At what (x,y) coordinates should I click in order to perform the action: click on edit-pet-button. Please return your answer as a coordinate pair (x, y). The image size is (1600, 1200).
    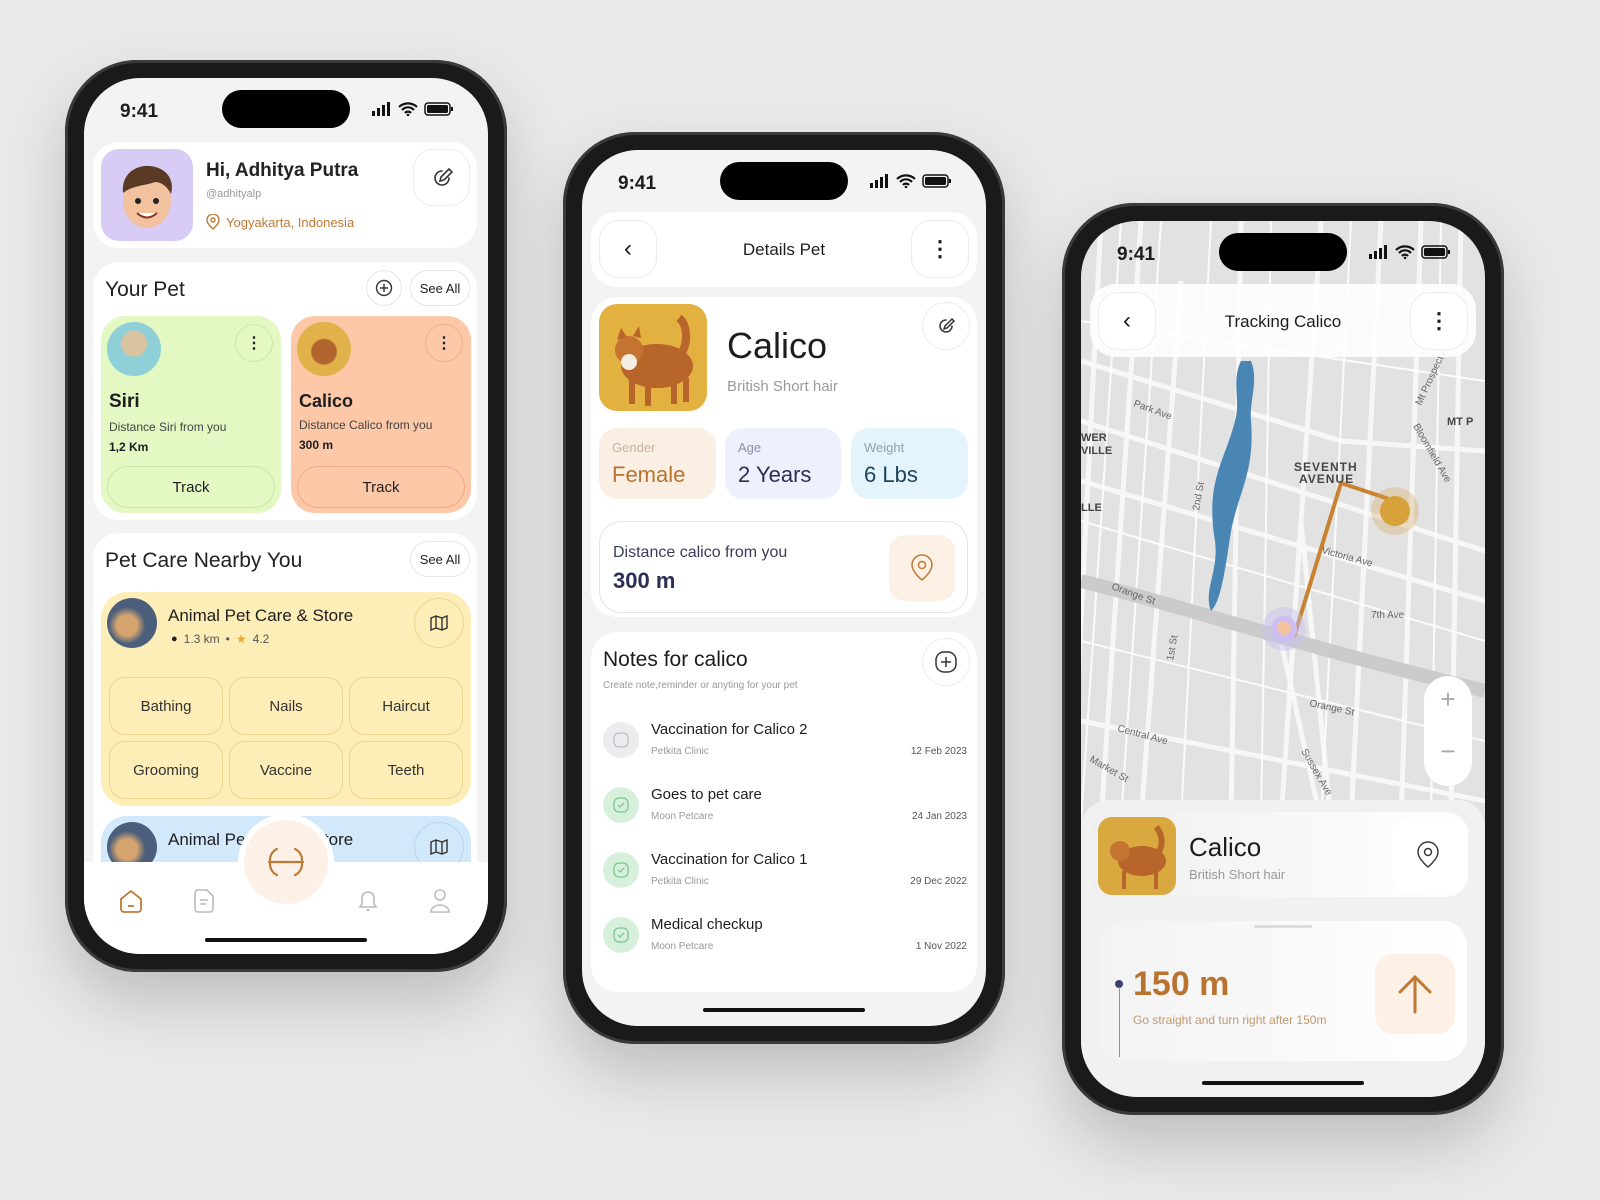
    Looking at the image, I should click on (946, 326).